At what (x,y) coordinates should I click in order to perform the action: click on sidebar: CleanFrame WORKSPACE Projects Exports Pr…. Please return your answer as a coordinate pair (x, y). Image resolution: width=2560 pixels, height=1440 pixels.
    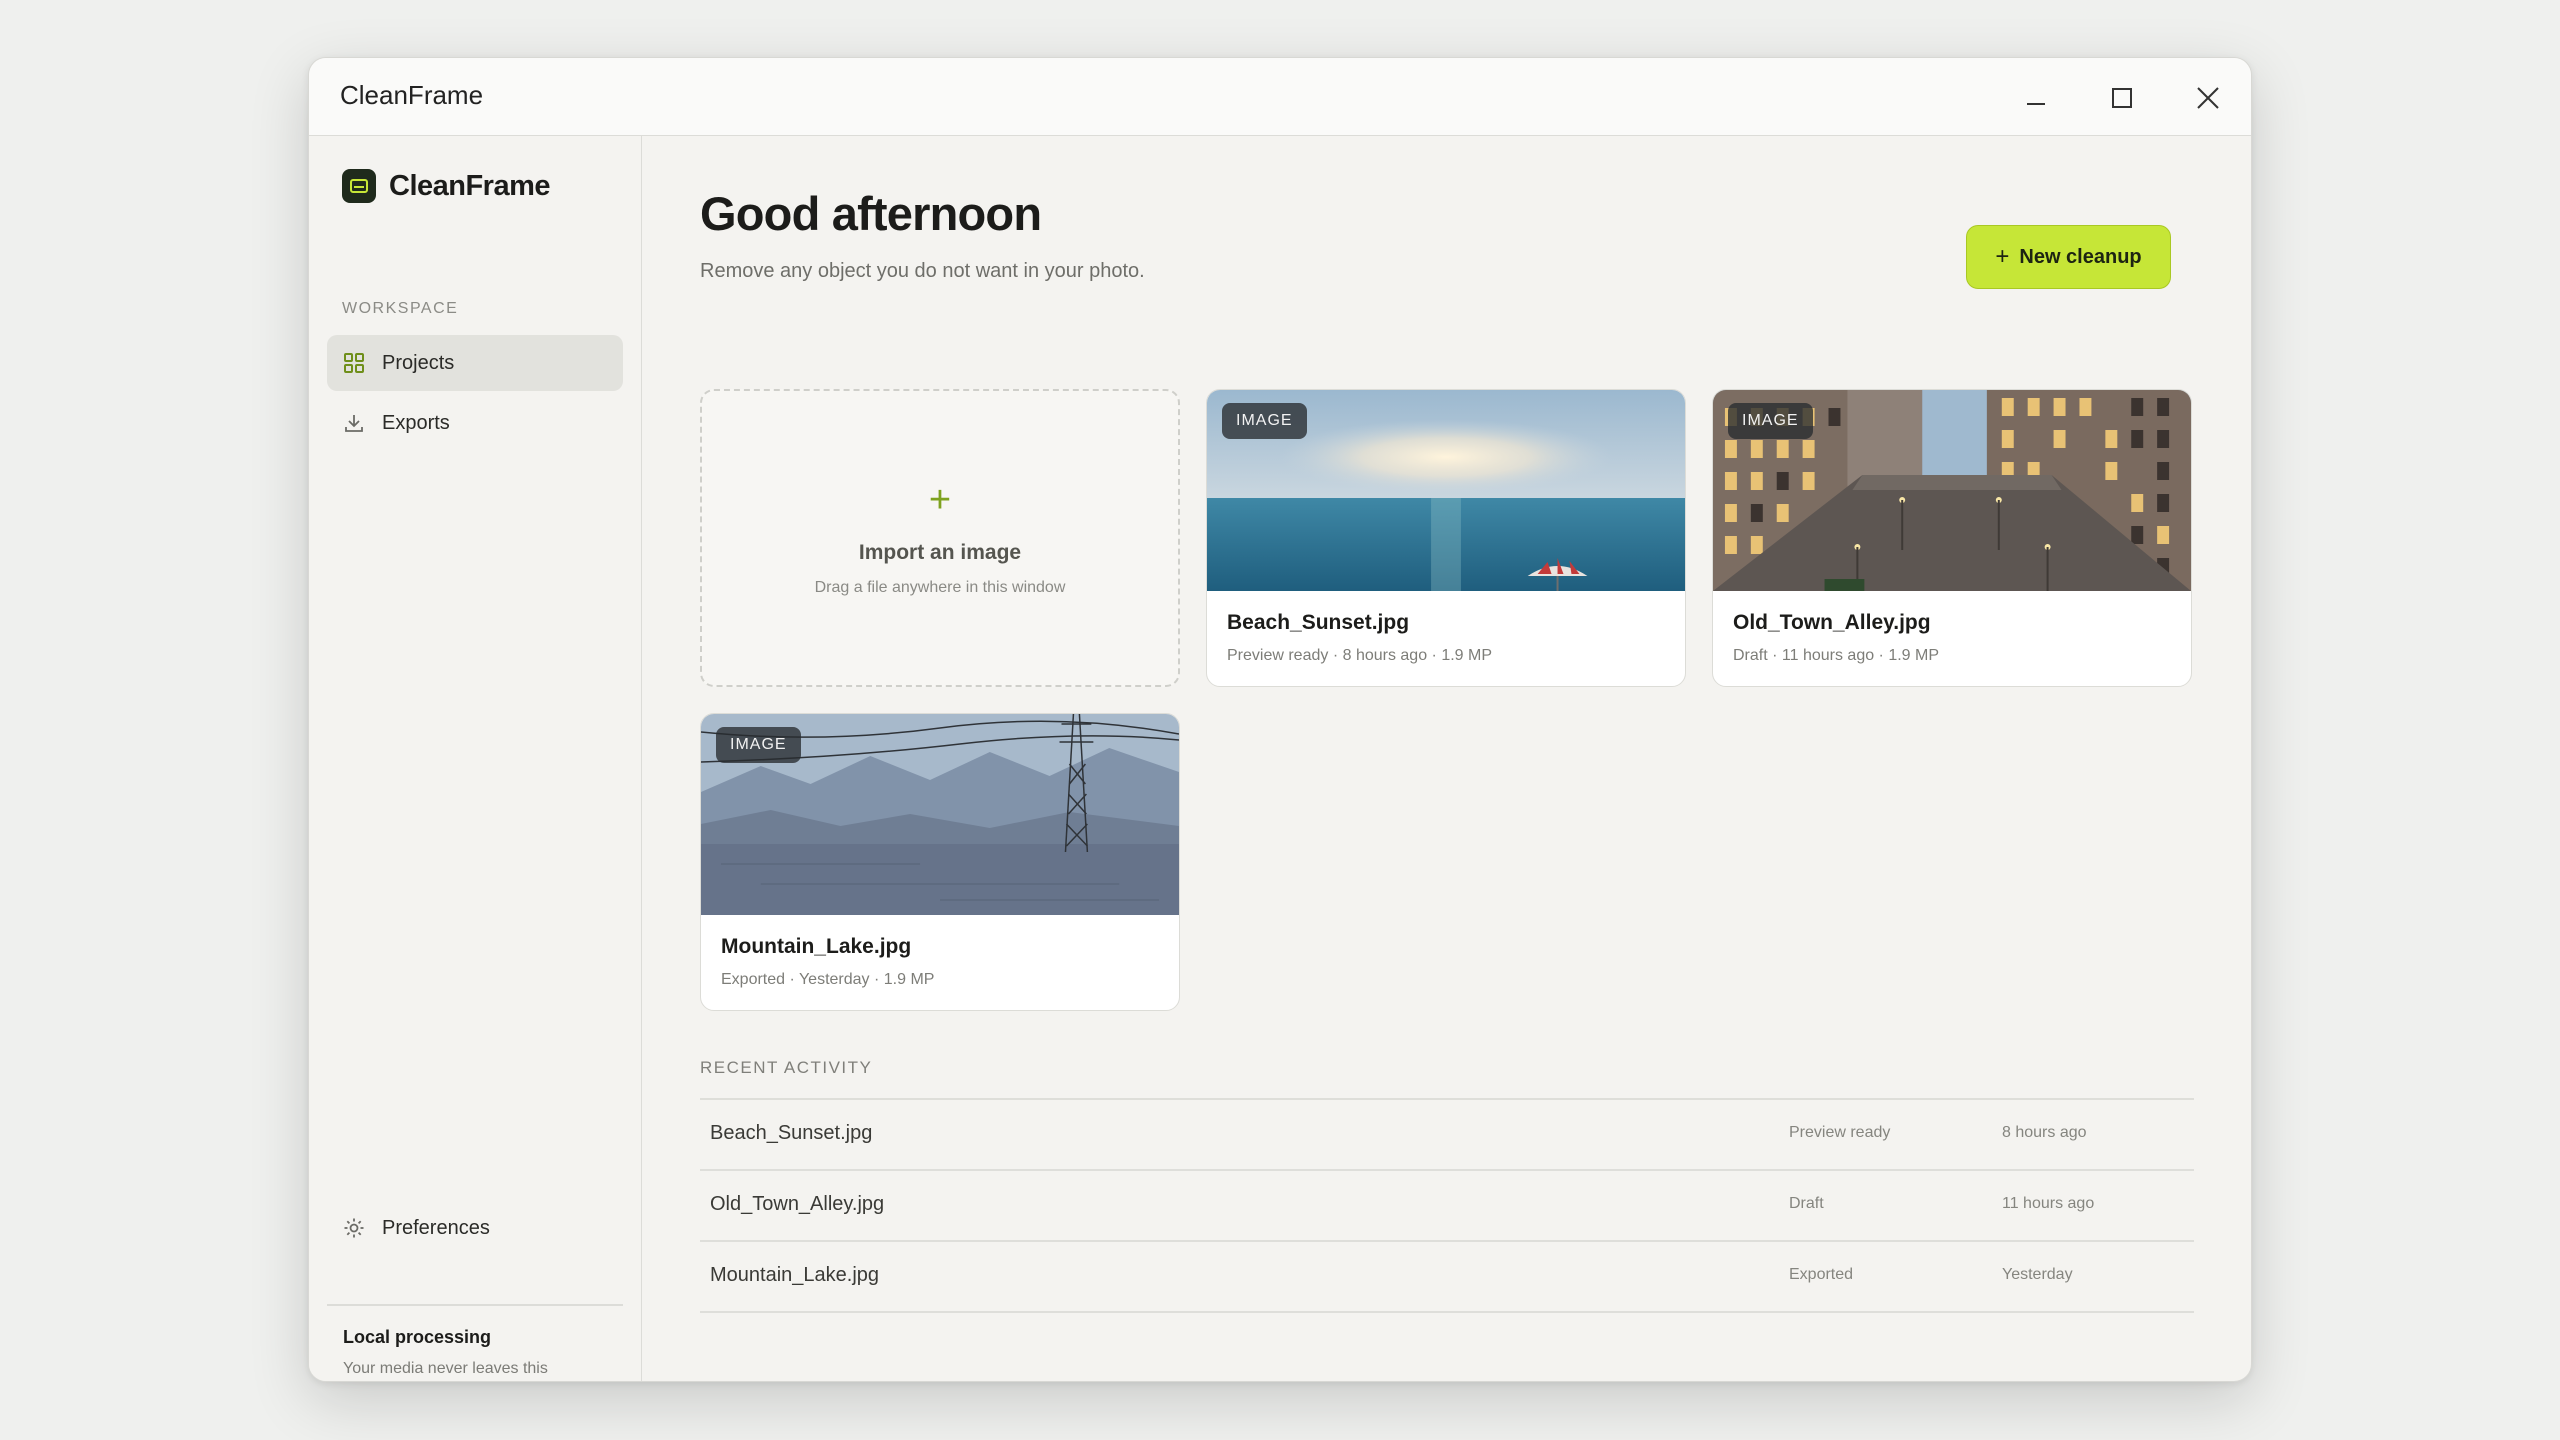
    Looking at the image, I should click on (475, 758).